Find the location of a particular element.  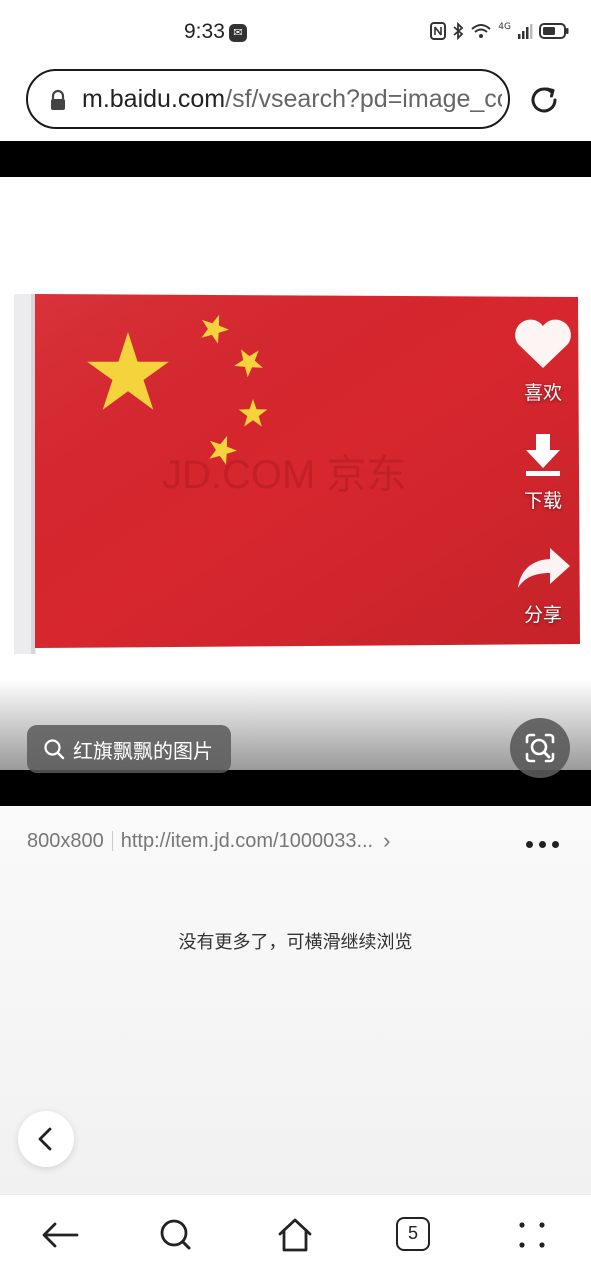

status-time: 9:33 is located at coordinates (204, 31).